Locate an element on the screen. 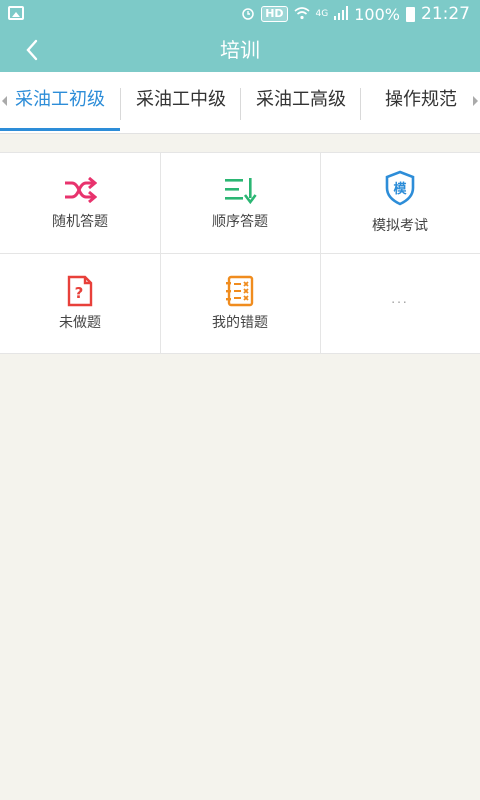 The width and height of the screenshot is (480, 800). mock-icon-text: 模 is located at coordinates (400, 189).